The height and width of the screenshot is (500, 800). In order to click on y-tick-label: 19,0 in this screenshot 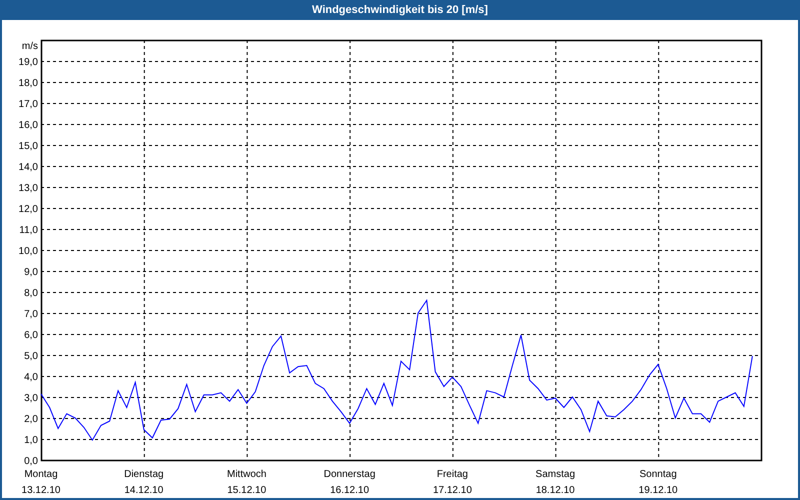, I will do `click(28, 62)`.